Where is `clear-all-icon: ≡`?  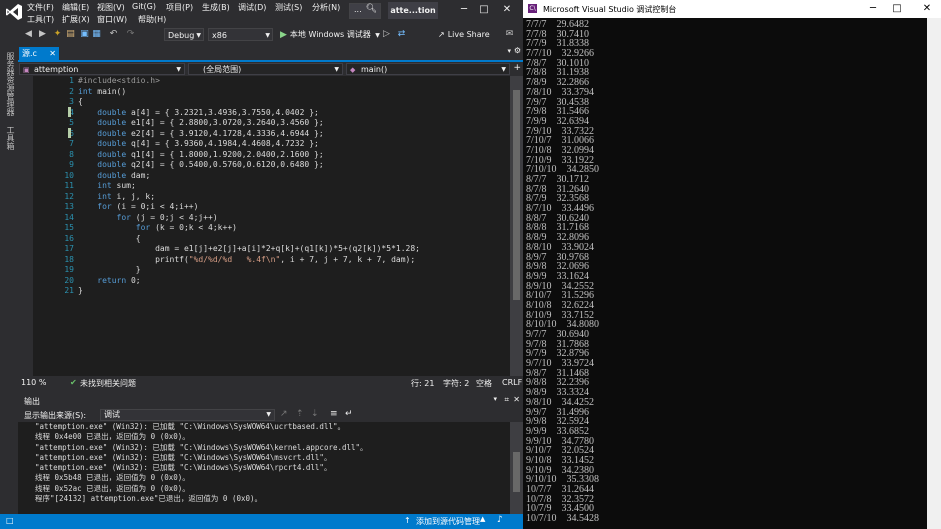
clear-all-icon: ≡ is located at coordinates (334, 414).